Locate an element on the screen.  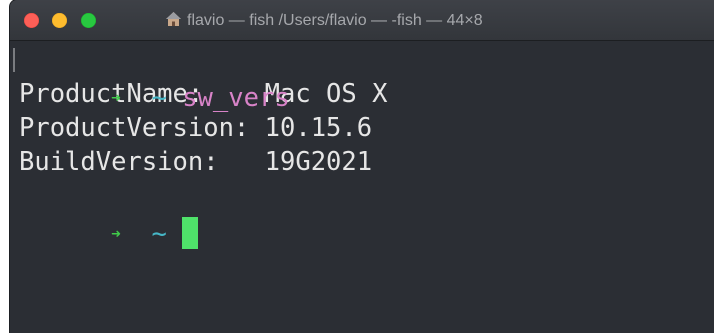
zoom-button is located at coordinates (88, 20).